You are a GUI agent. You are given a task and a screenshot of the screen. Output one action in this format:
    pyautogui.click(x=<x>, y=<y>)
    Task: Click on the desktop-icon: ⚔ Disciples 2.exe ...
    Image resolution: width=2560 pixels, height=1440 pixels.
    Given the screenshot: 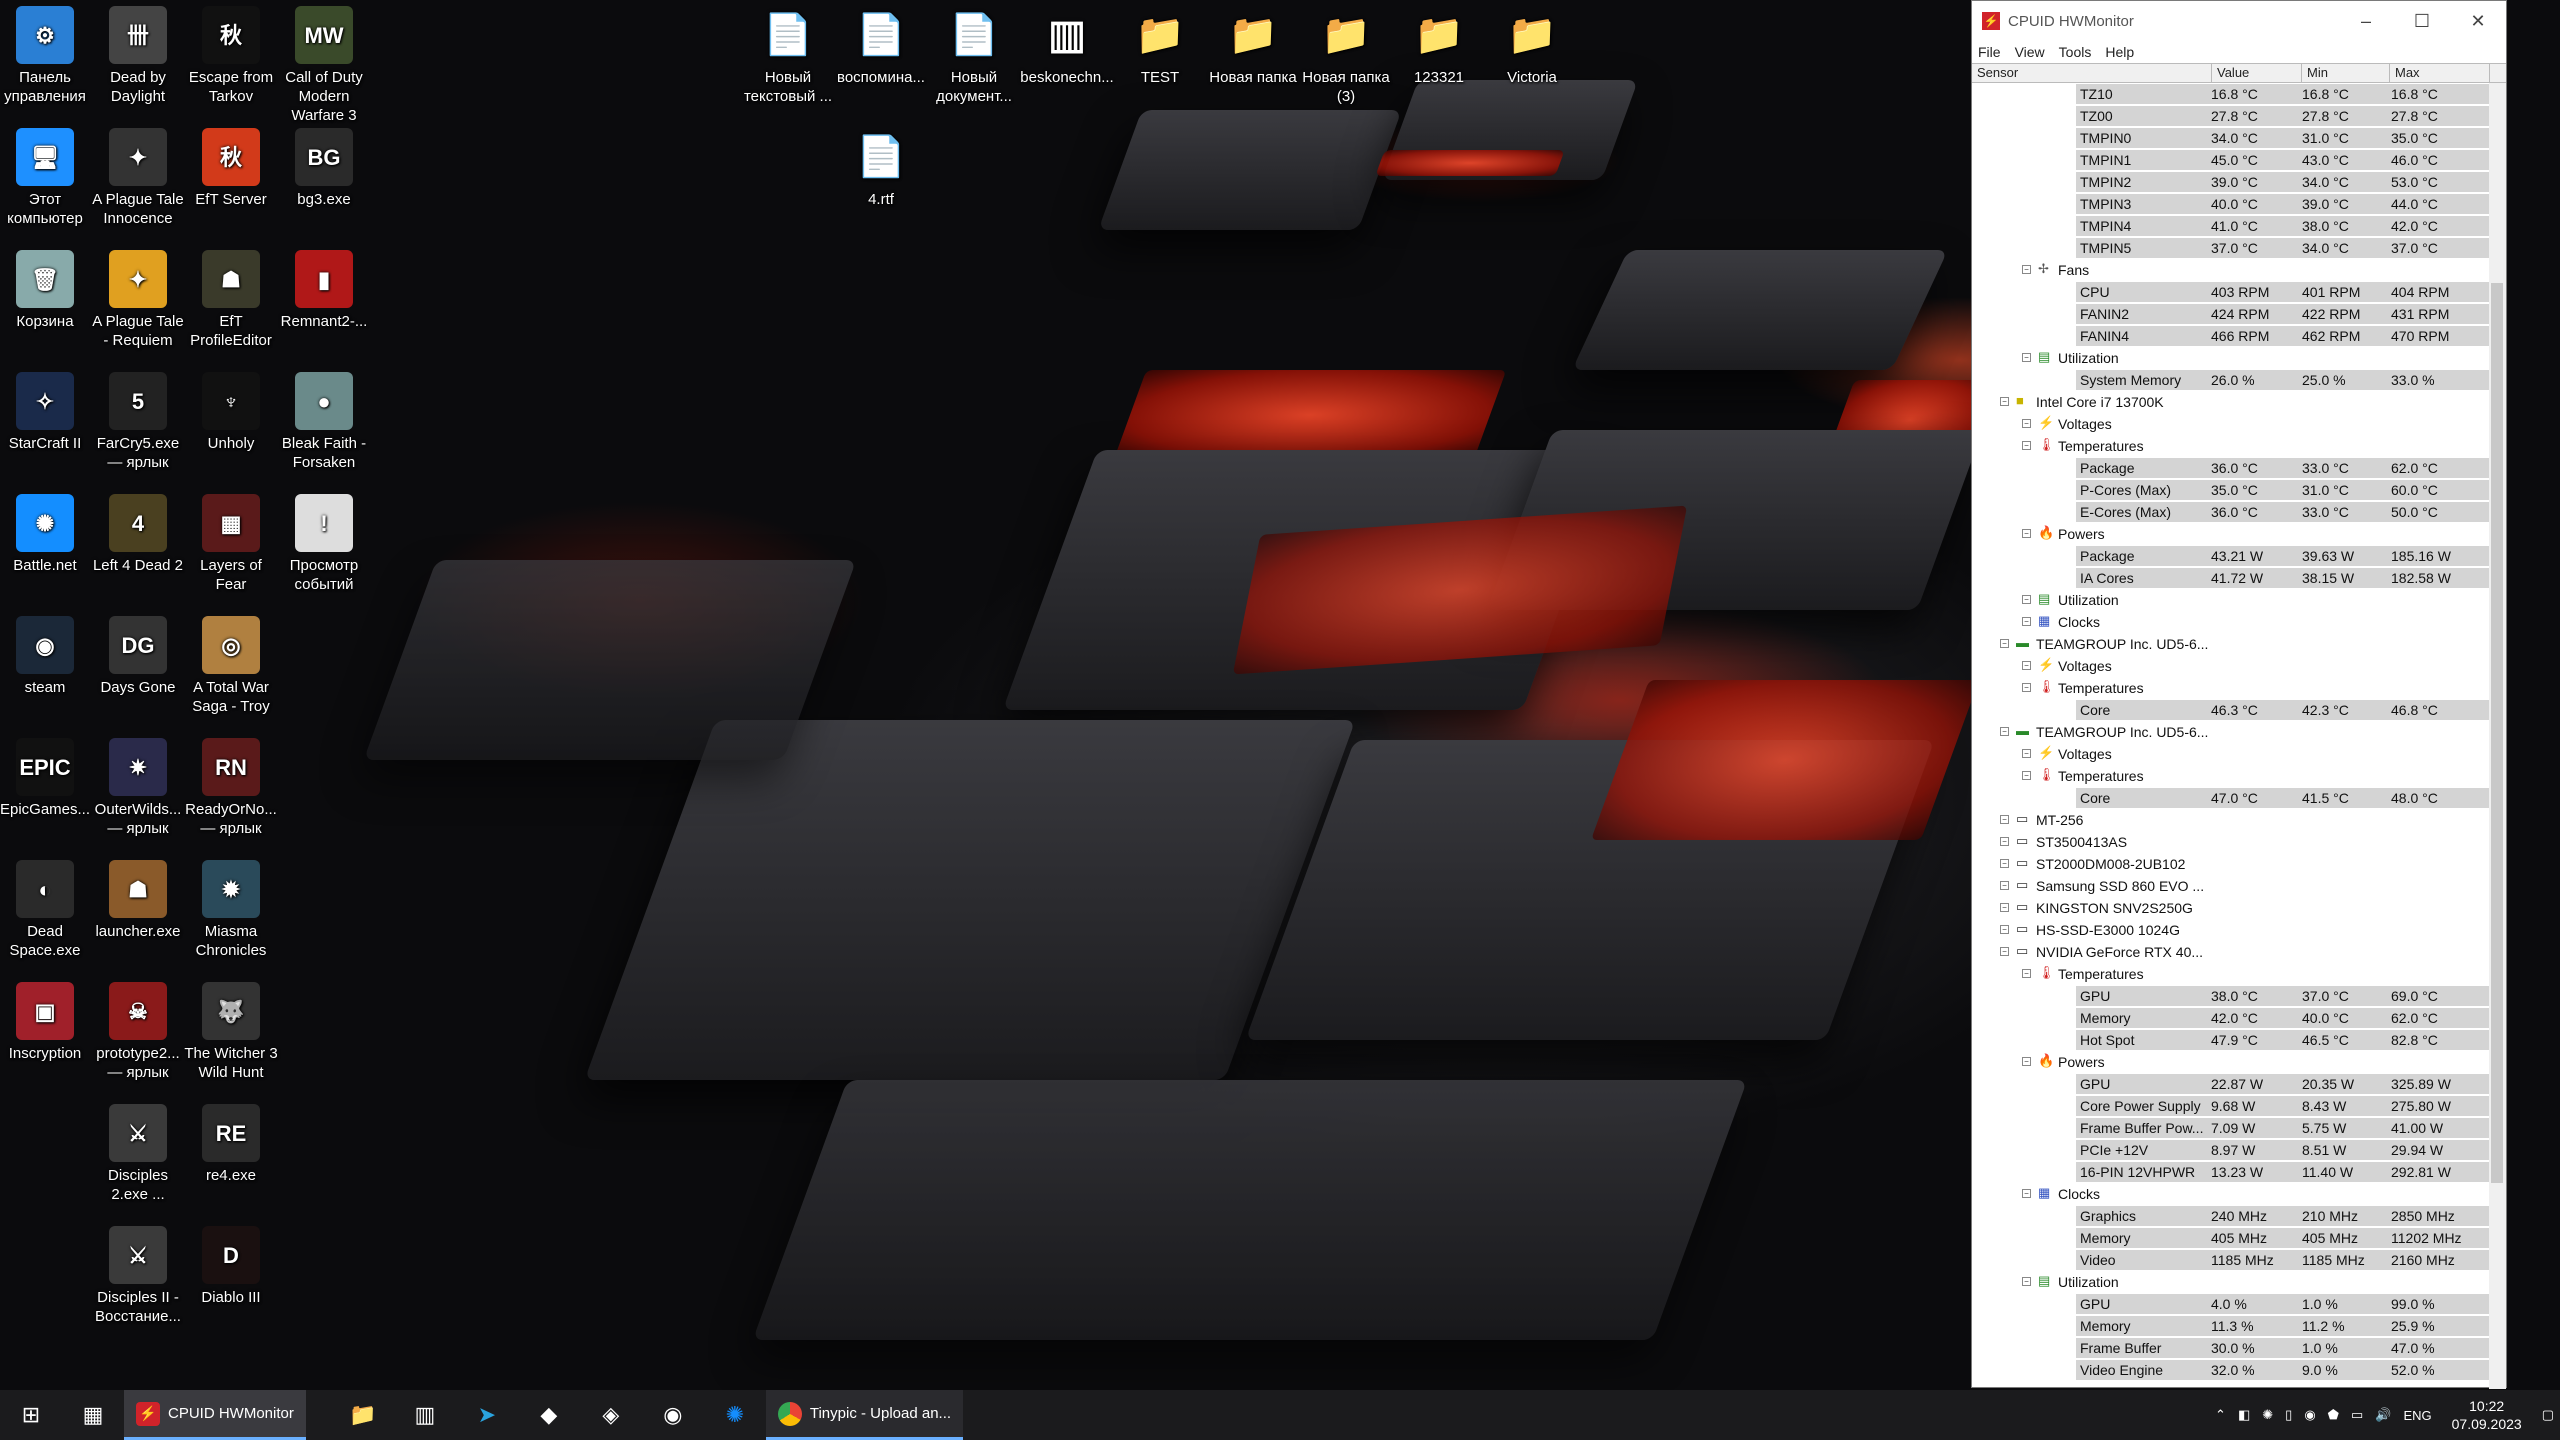 What is the action you would take?
    pyautogui.click(x=138, y=1154)
    